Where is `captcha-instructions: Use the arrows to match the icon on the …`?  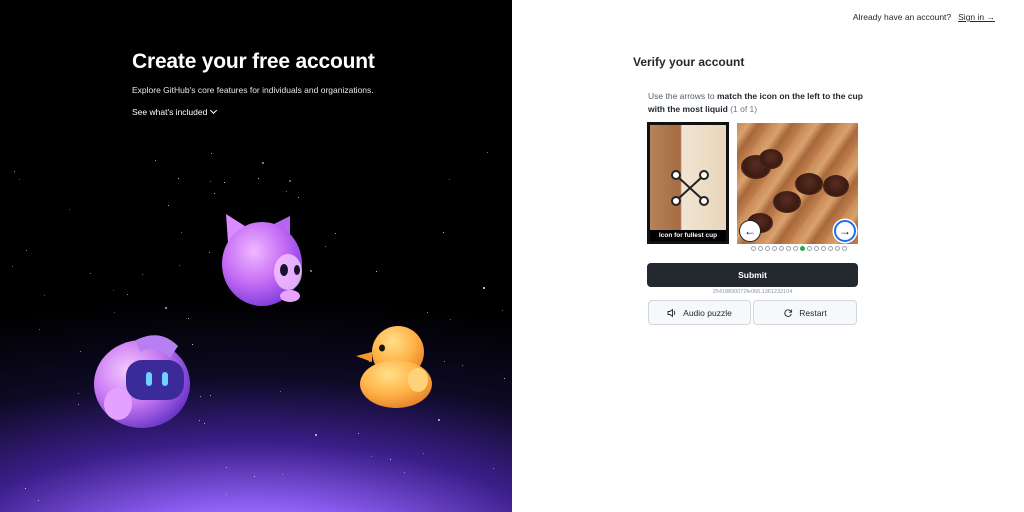
captcha-instructions: Use the arrows to match the icon on the … is located at coordinates (755, 102).